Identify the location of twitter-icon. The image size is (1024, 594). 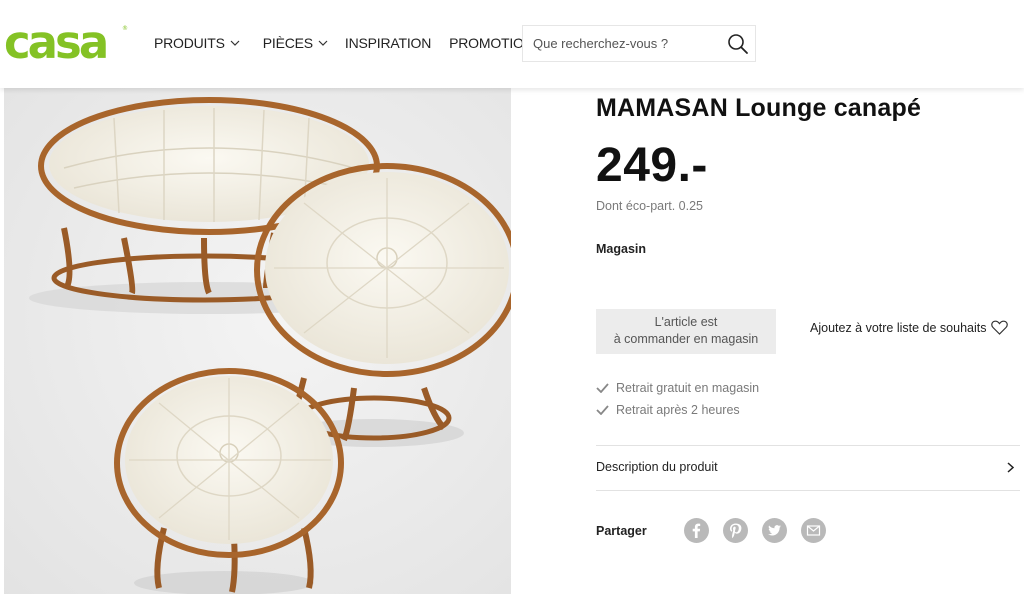
(774, 530).